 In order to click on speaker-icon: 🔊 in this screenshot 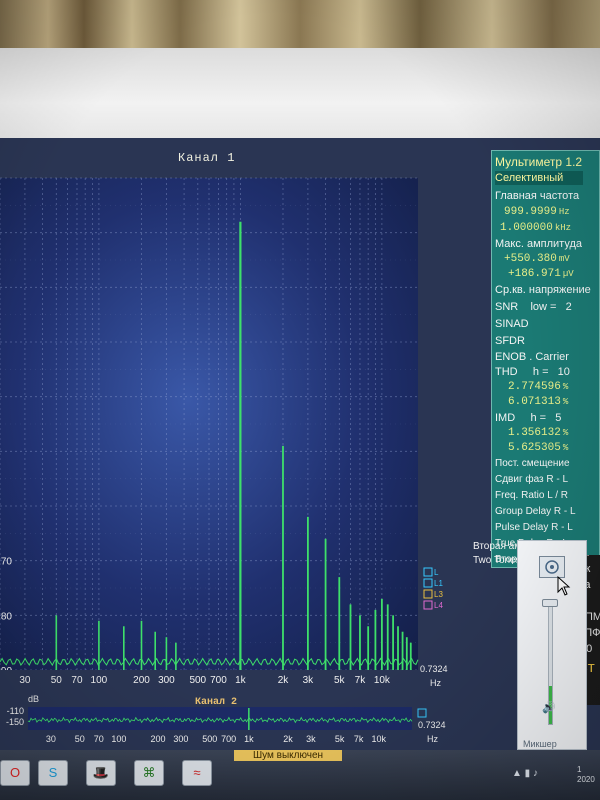, I will do `click(549, 707)`.